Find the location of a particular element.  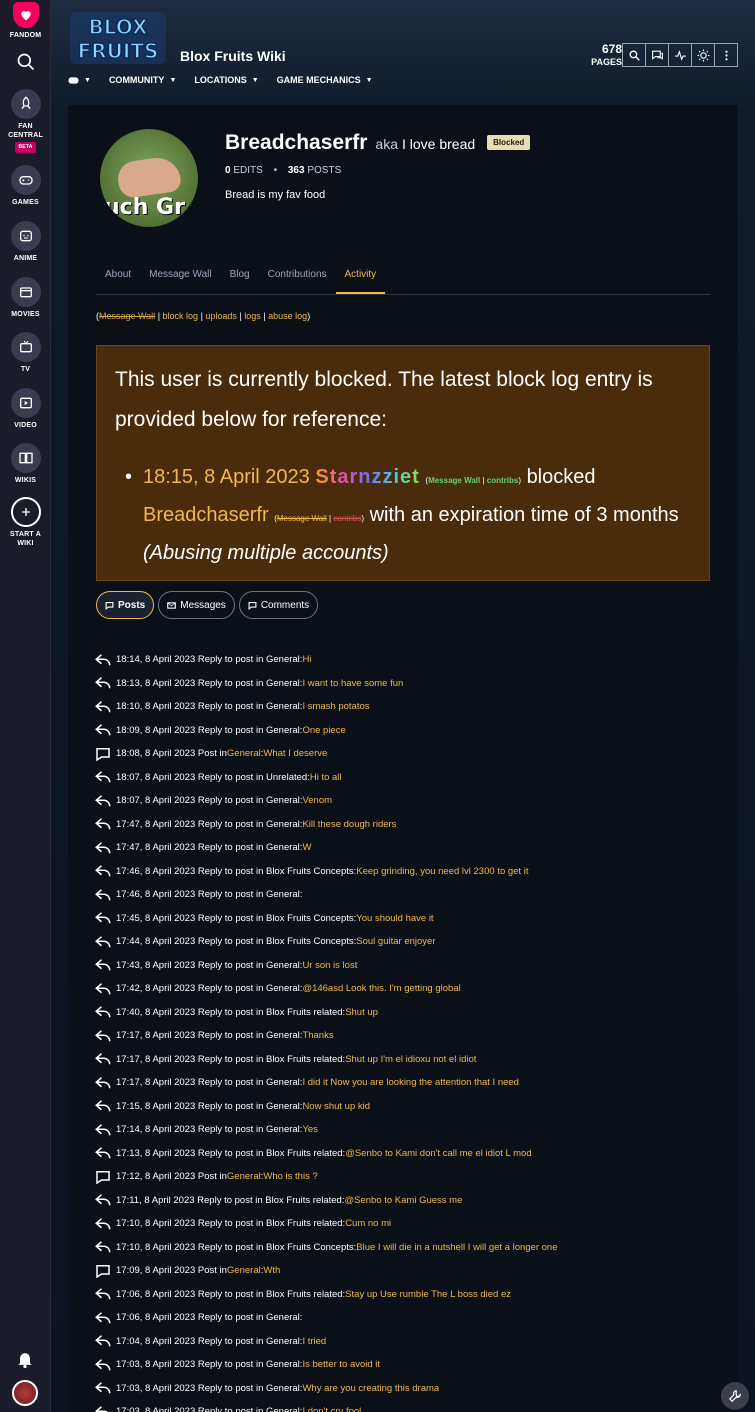

rail-item-games: GAMES is located at coordinates (25, 186).